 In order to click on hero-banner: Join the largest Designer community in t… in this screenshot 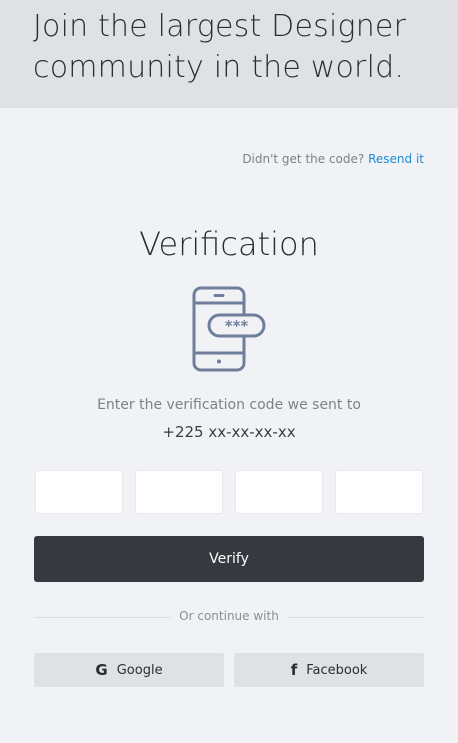, I will do `click(229, 54)`.